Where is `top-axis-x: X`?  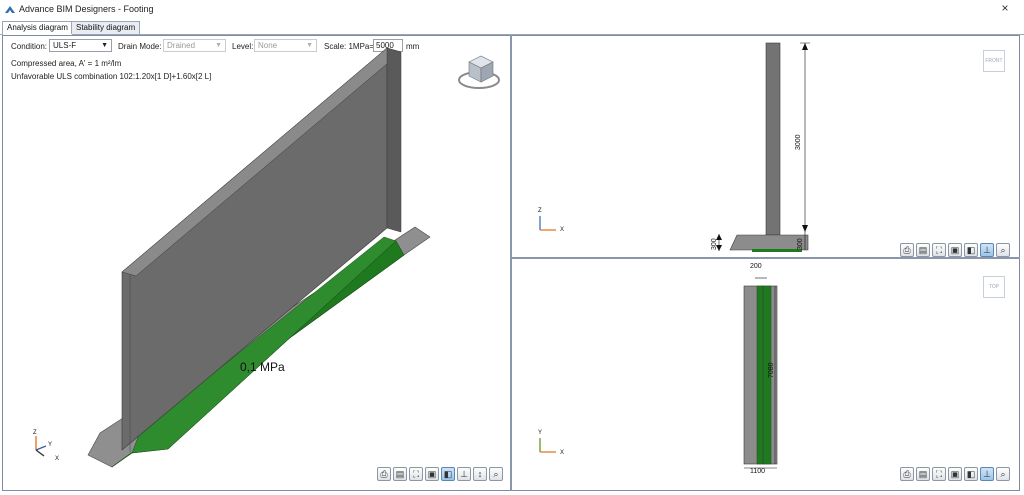 top-axis-x: X is located at coordinates (562, 453).